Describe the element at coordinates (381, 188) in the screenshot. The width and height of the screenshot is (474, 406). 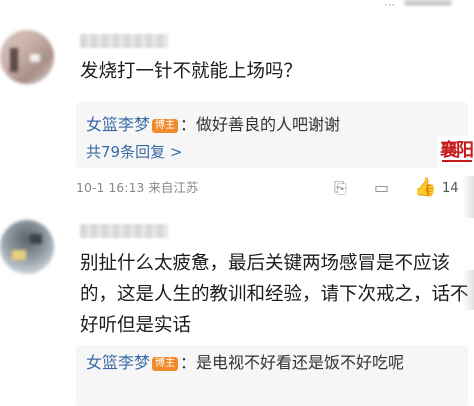
I see `comment-icon: ▭` at that location.